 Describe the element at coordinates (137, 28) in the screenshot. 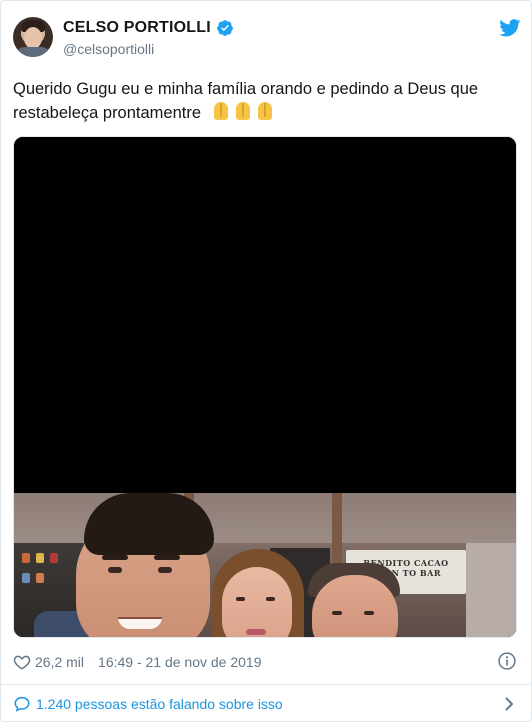

I see `author-display-name: CELSO PORTIOLLI` at that location.